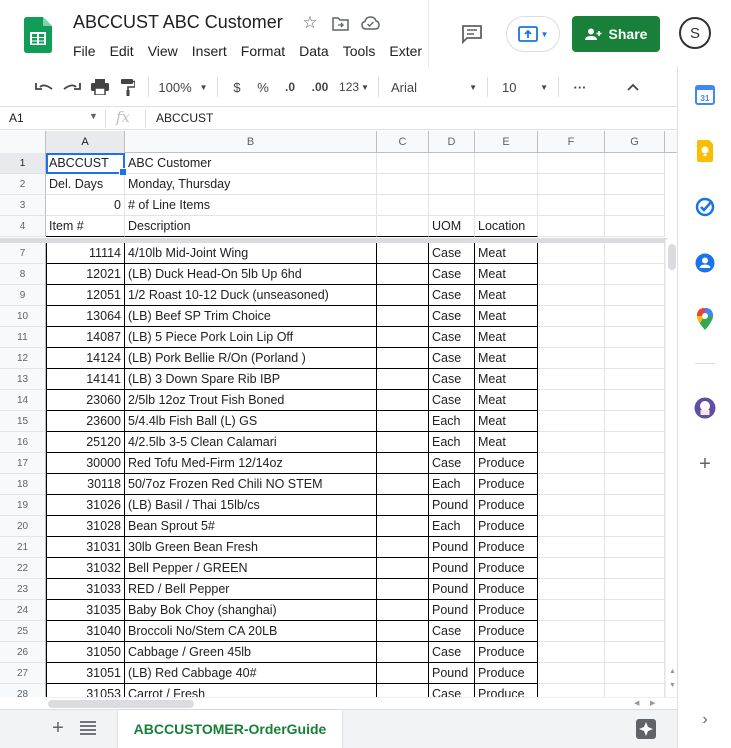 Image resolution: width=731 pixels, height=748 pixels. What do you see at coordinates (23, 316) in the screenshot?
I see `row-header: 10` at bounding box center [23, 316].